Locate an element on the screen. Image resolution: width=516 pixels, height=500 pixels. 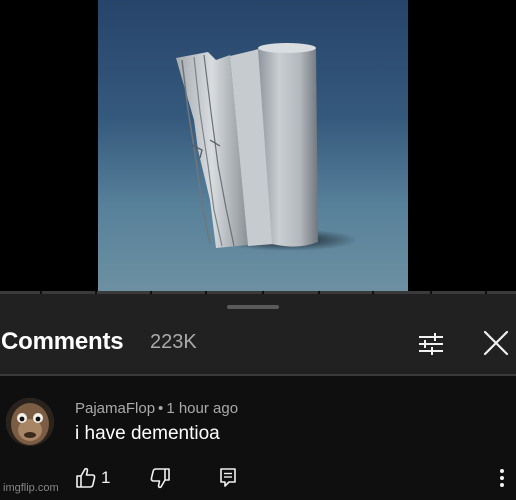
more-vertical-icon is located at coordinates (502, 478).